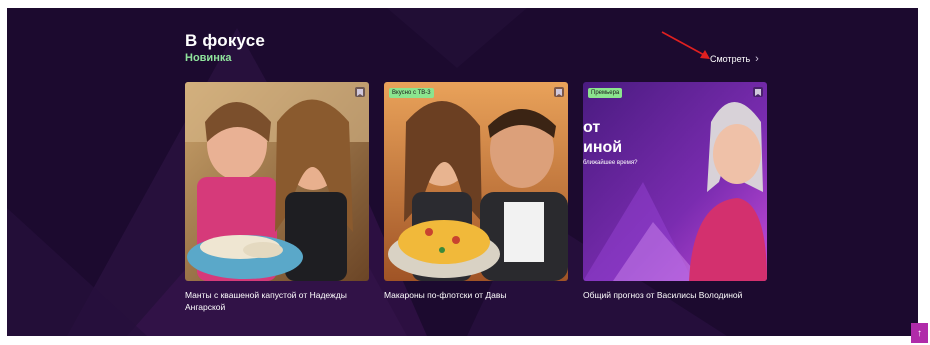 The image size is (930, 345). Describe the element at coordinates (411, 93) in the screenshot. I see `badge: Вкусно с ТВ-3` at that location.